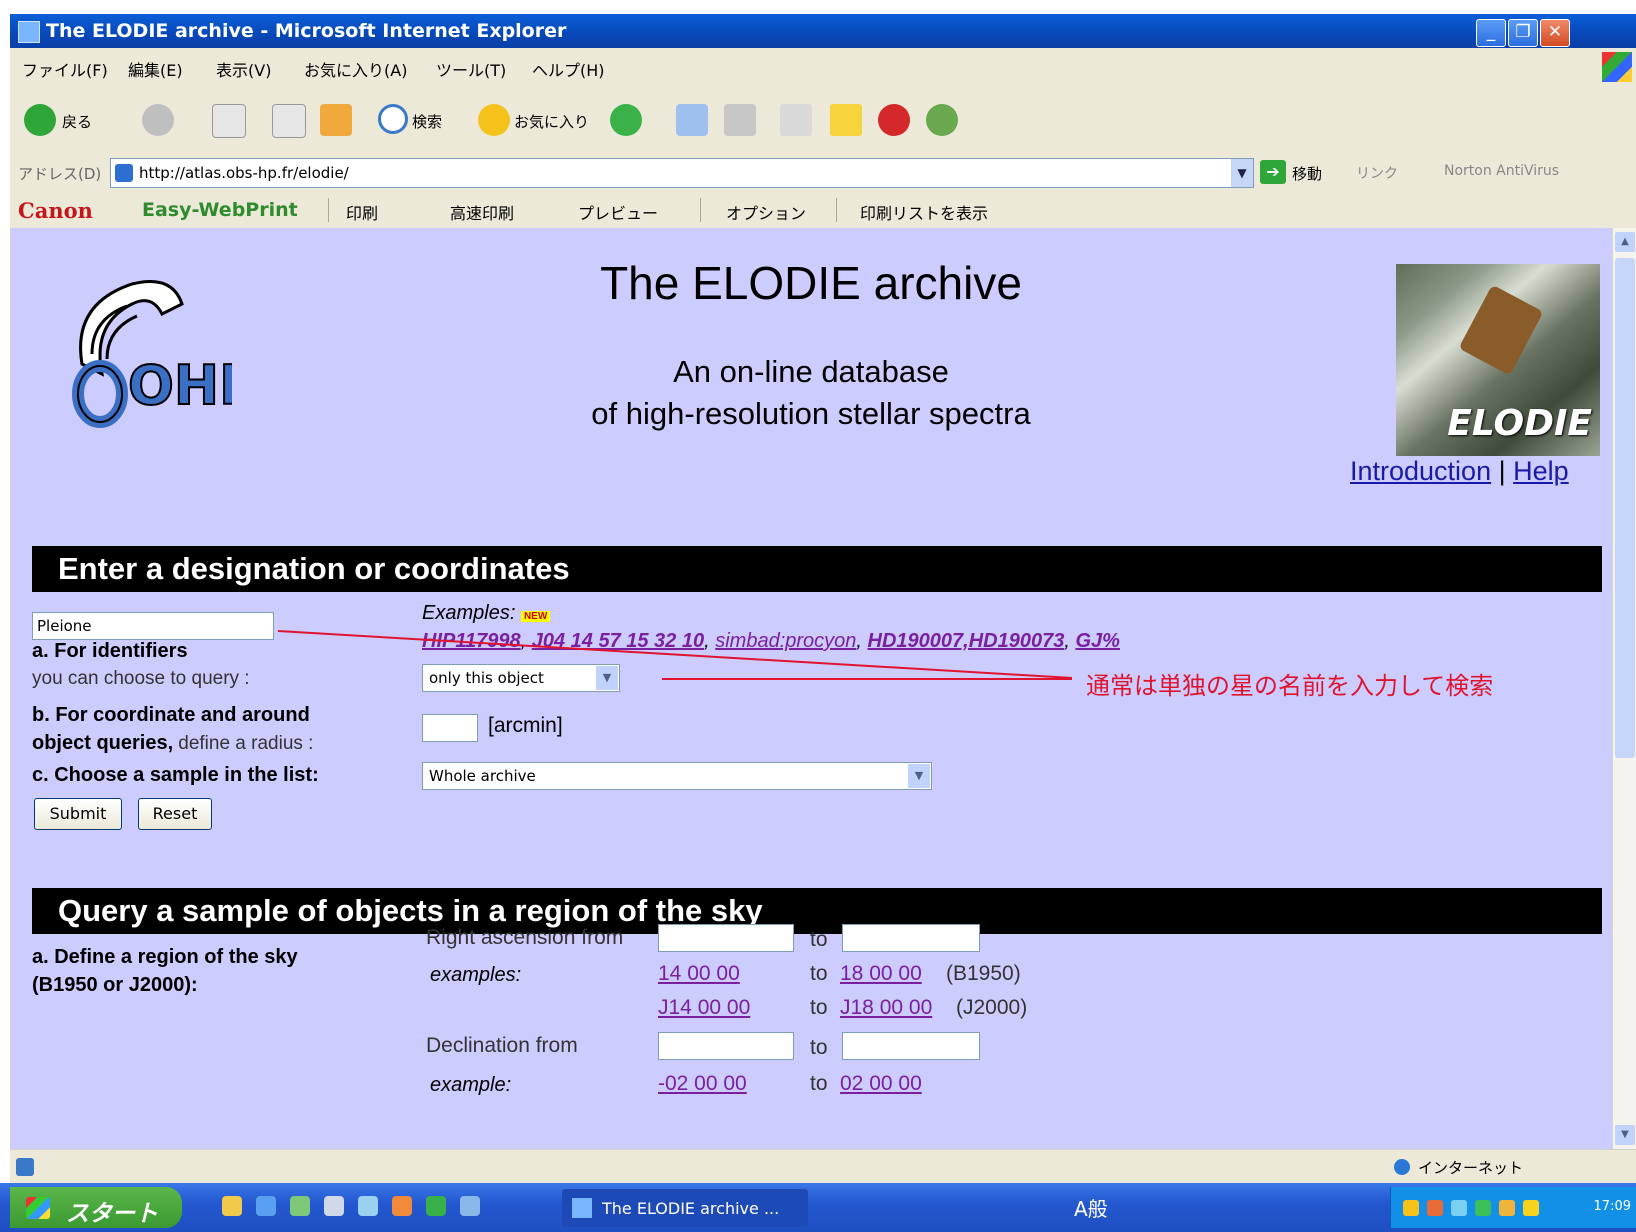  I want to click on history-icon, so click(626, 120).